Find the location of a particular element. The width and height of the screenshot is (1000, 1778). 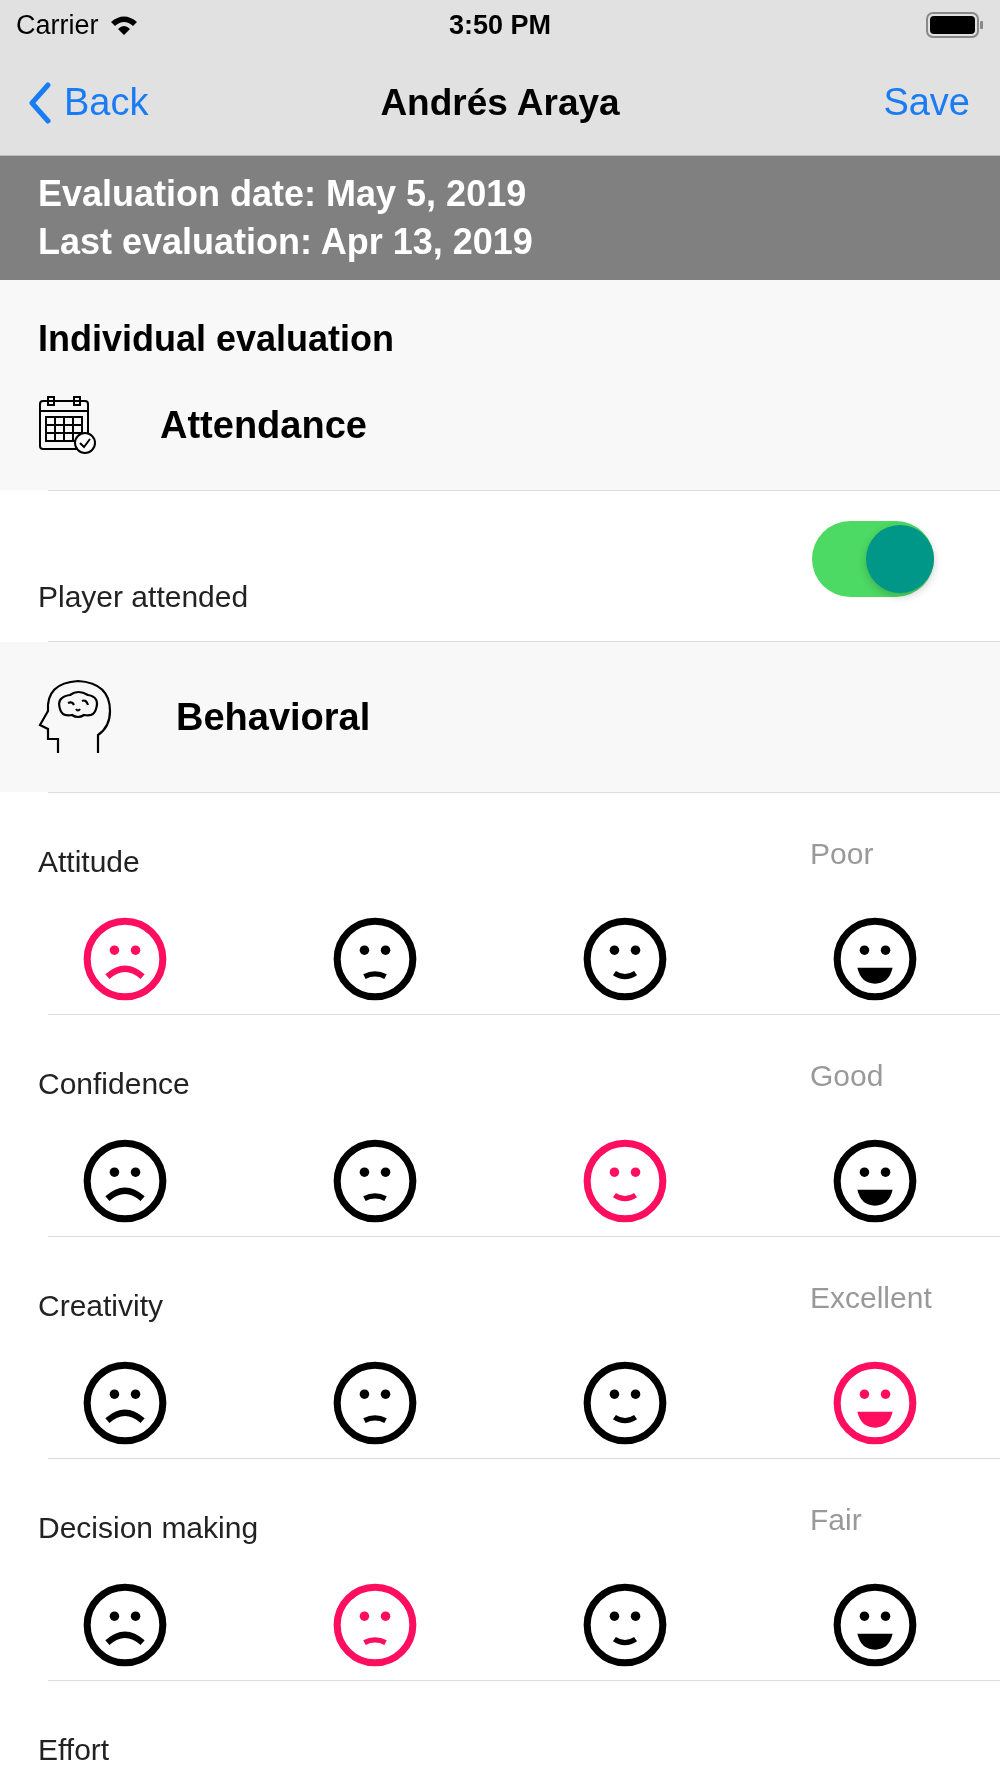

rating-label: Fair is located at coordinates (836, 1520).